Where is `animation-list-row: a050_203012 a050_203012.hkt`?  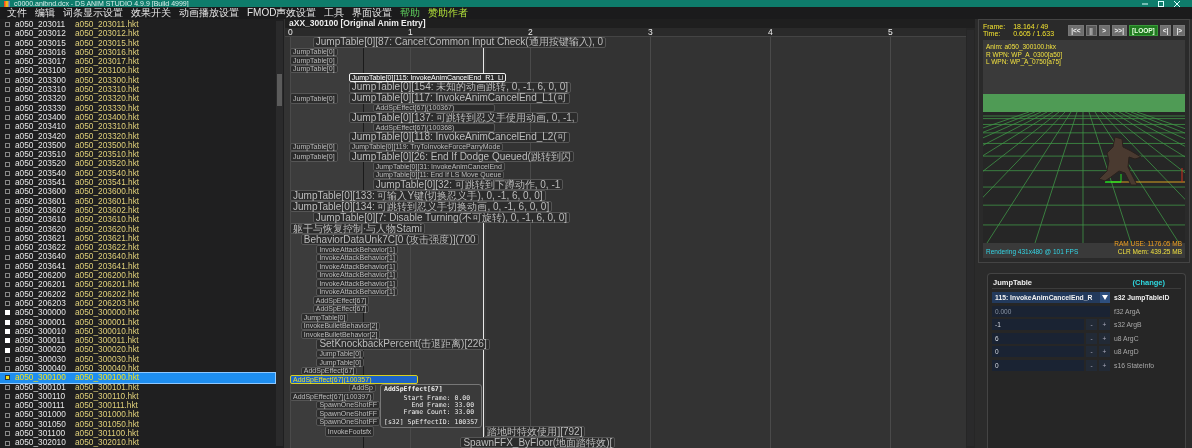
animation-list-row: a050_203012 a050_203012.hkt is located at coordinates (137, 34).